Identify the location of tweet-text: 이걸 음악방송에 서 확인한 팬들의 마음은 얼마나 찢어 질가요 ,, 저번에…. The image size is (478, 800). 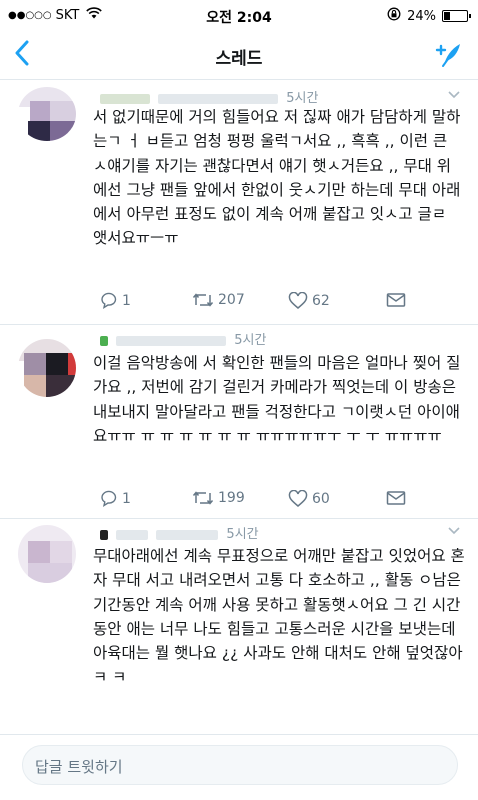
(277, 399).